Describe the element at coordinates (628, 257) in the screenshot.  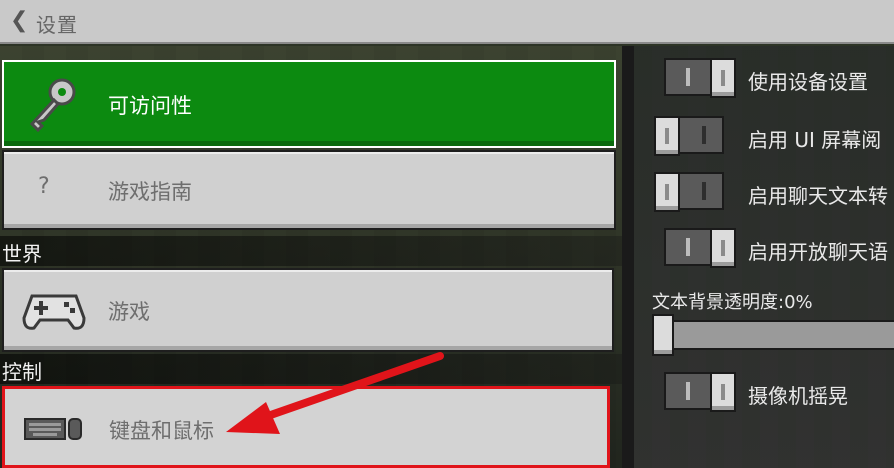
I see `panel-divider` at that location.